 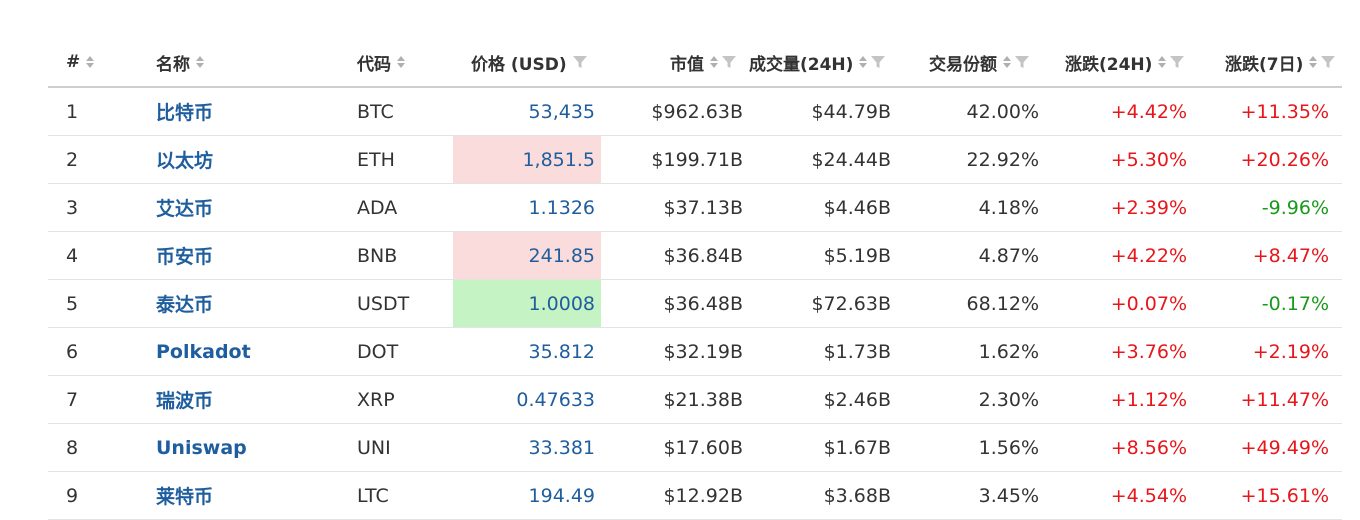 I want to click on coin-code-cell: USDT, so click(x=383, y=303).